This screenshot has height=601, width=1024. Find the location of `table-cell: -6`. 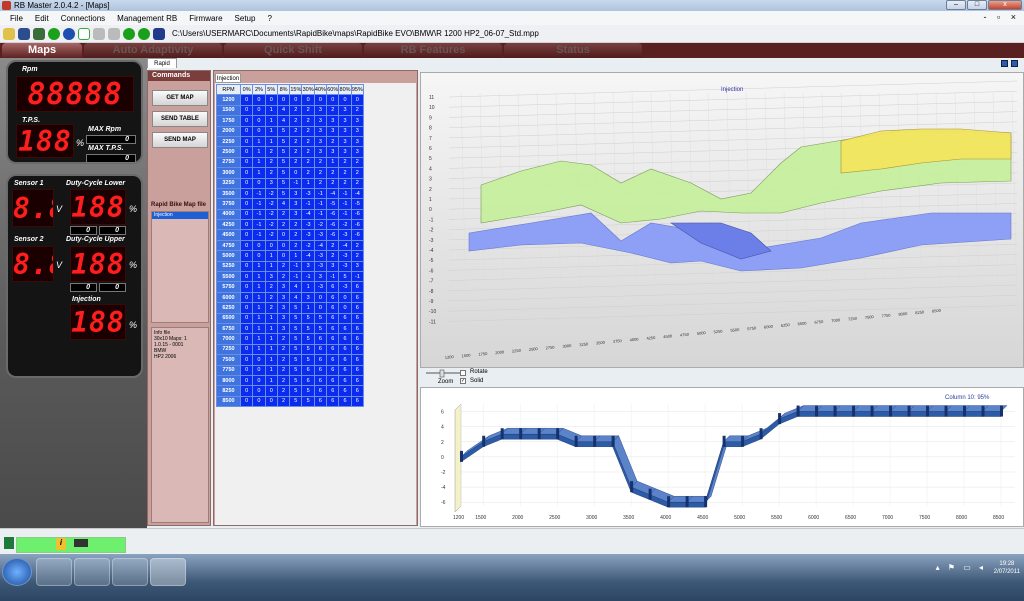

table-cell: -6 is located at coordinates (357, 214).